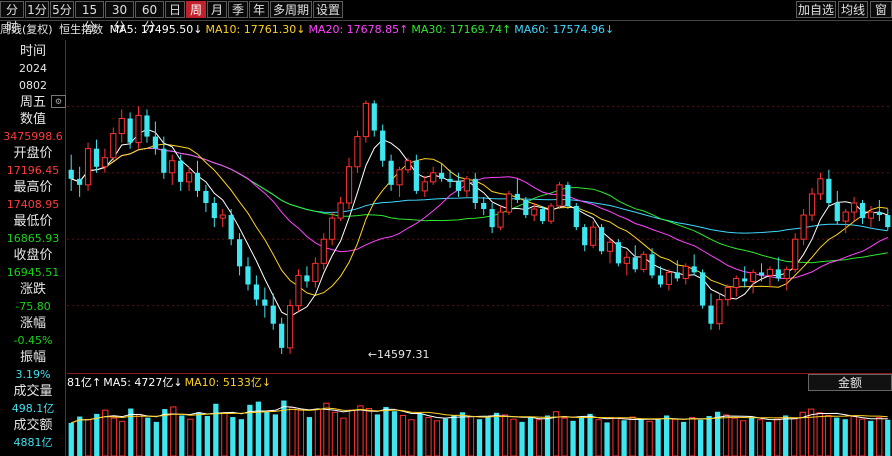 This screenshot has height=456, width=892. Describe the element at coordinates (62, 9) in the screenshot. I see `period-btn-2: 5分` at that location.